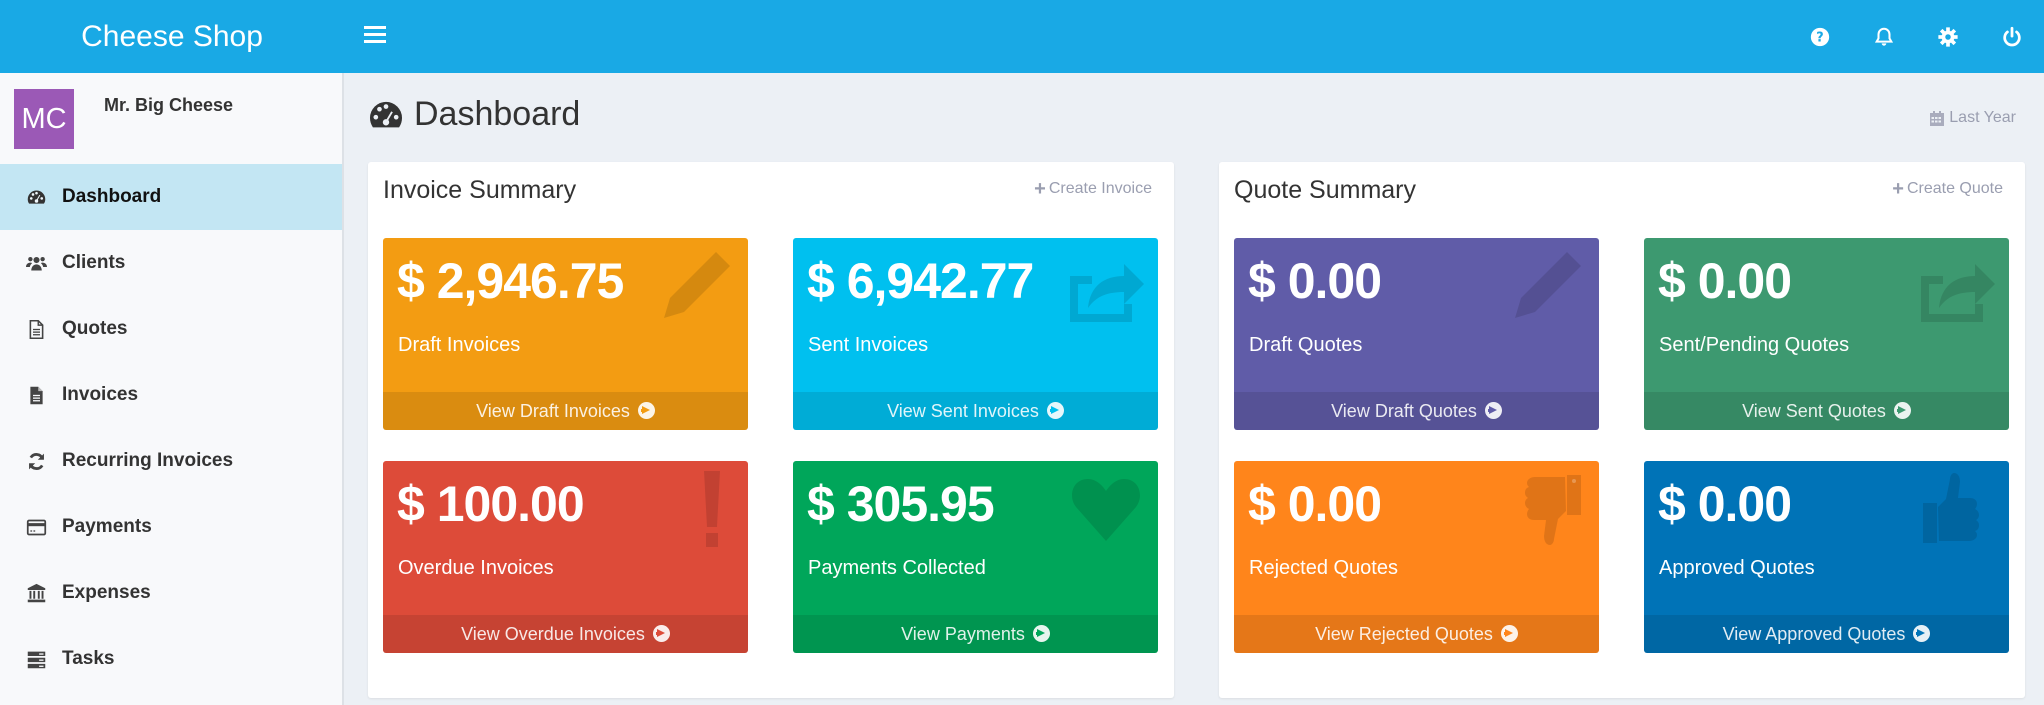  I want to click on logout-button, so click(2012, 36).